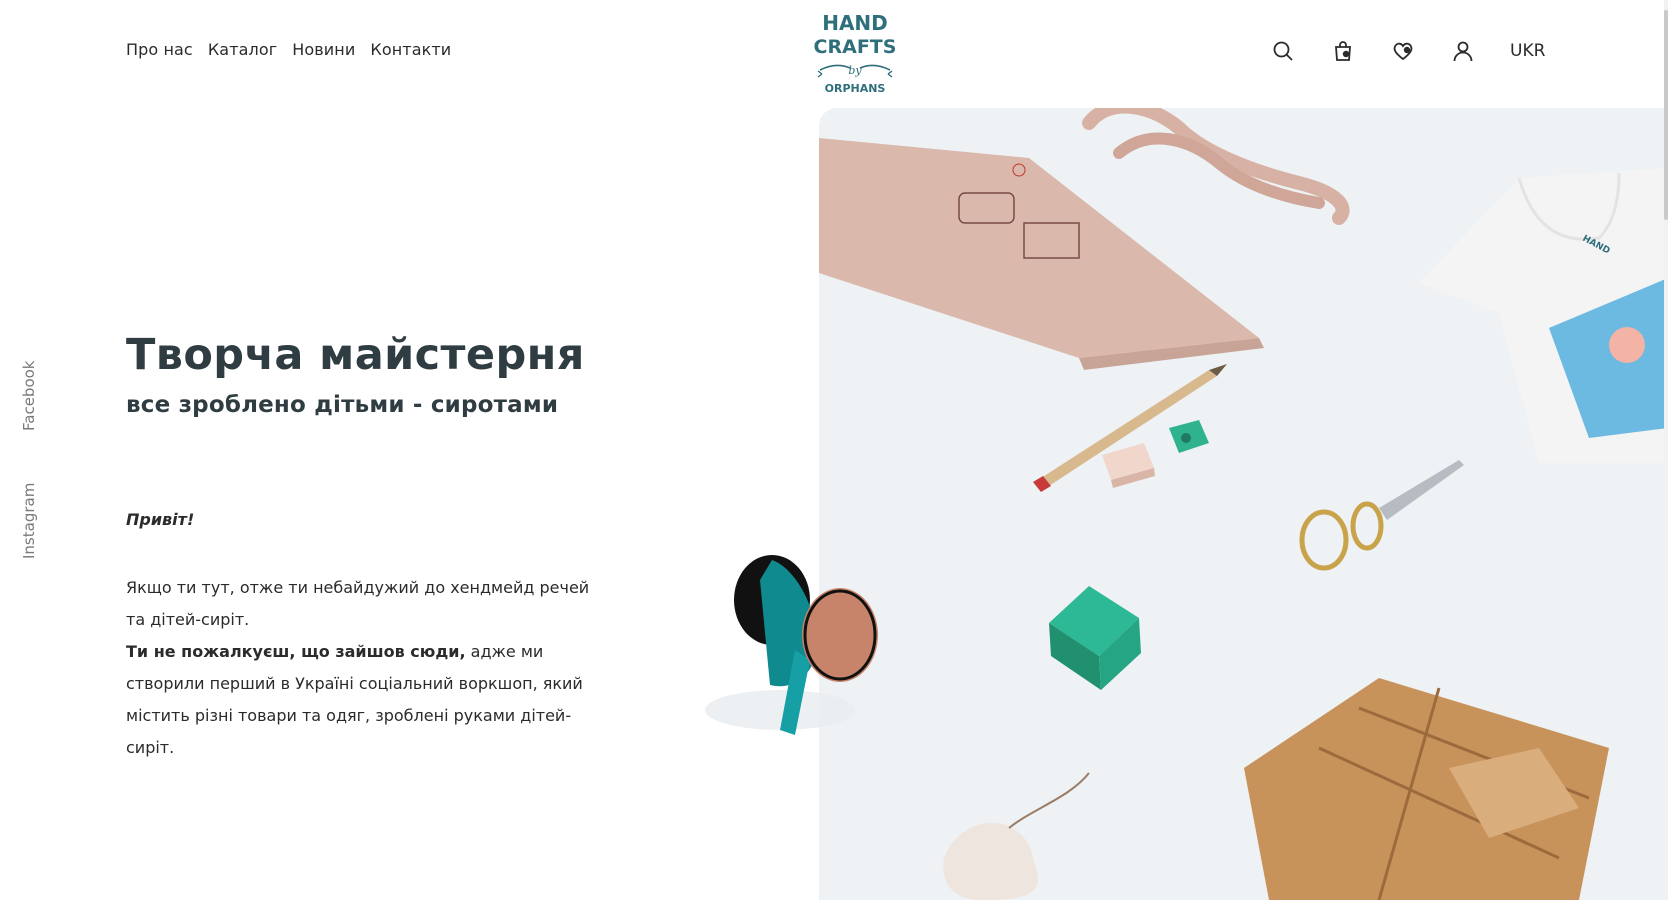  Describe the element at coordinates (410, 49) in the screenshot. I see `nav-contacts: Контакти` at that location.